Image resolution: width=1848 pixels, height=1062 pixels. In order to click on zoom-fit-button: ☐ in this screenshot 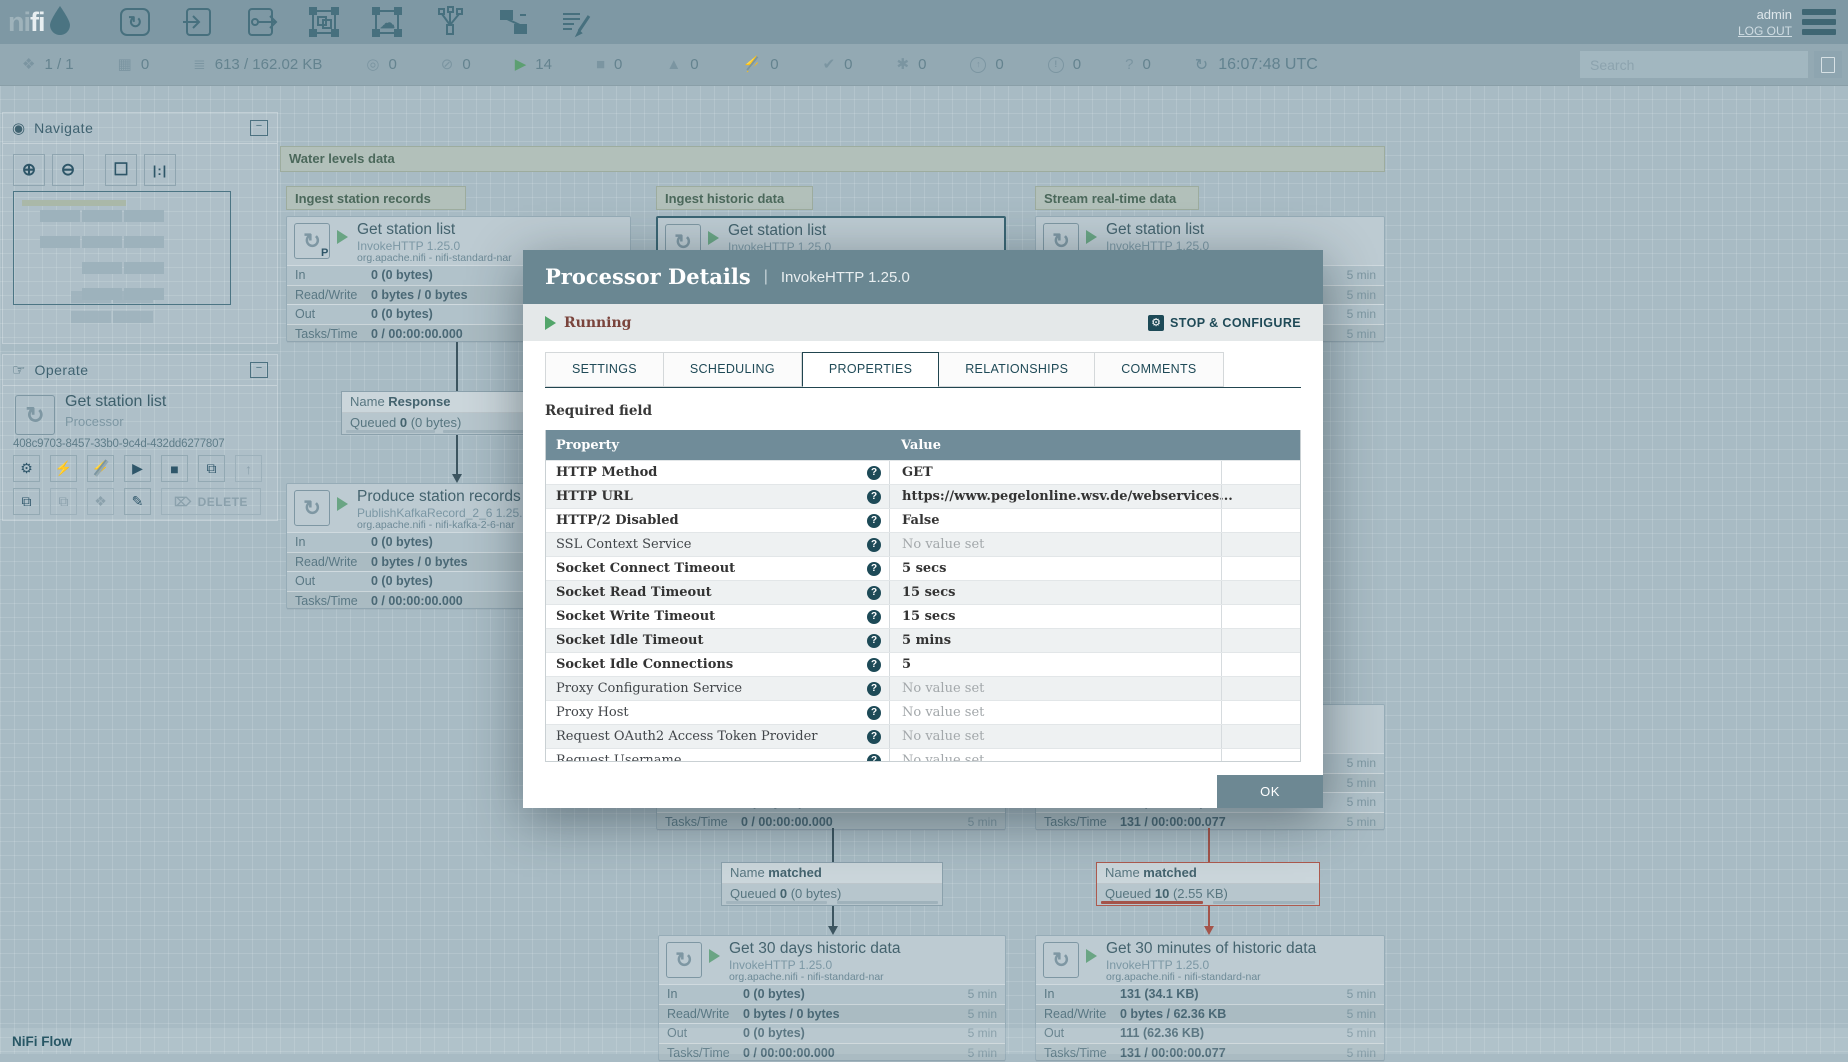, I will do `click(121, 170)`.